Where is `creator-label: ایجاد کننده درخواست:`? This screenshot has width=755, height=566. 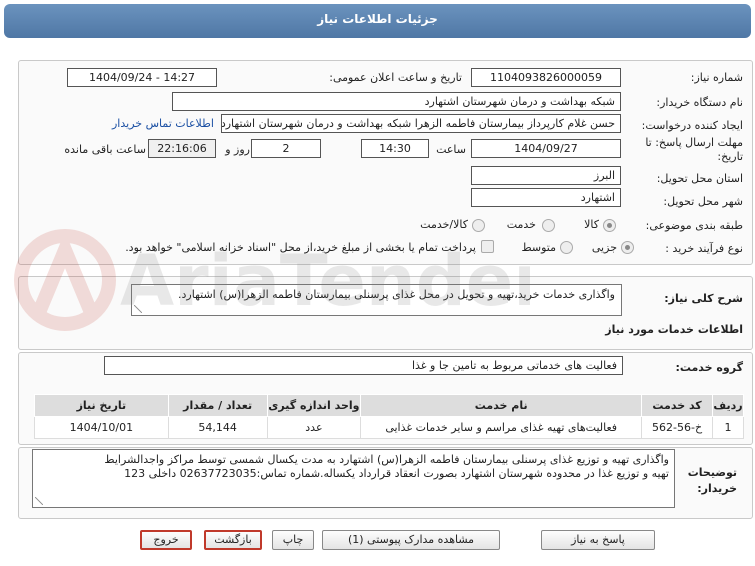
creator-label: ایجاد کننده درخواست: is located at coordinates (692, 125).